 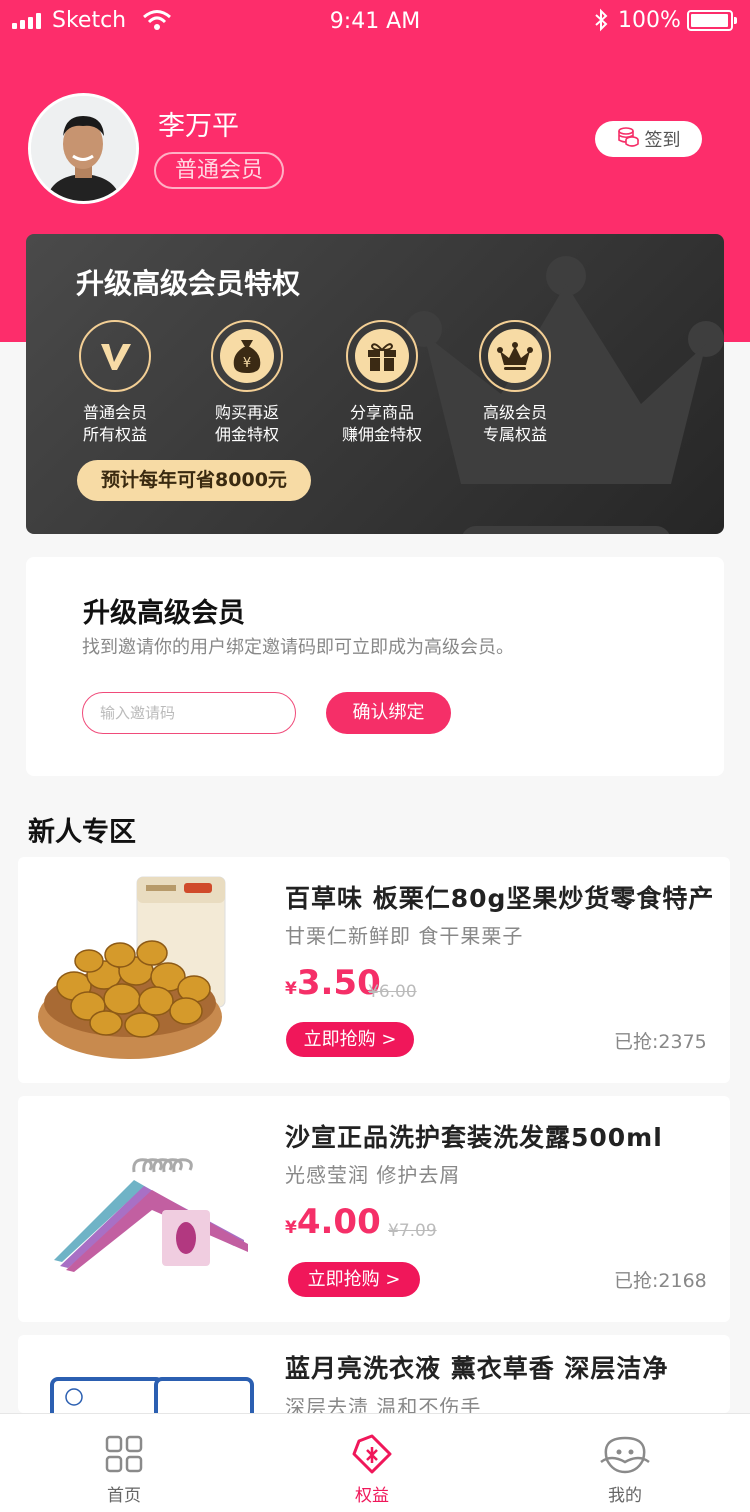 I want to click on product-original-price: ¥6.00, so click(x=392, y=992).